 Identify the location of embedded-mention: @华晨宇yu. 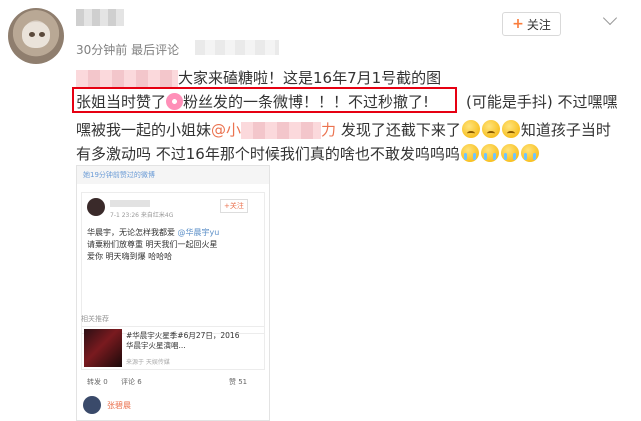
(198, 232).